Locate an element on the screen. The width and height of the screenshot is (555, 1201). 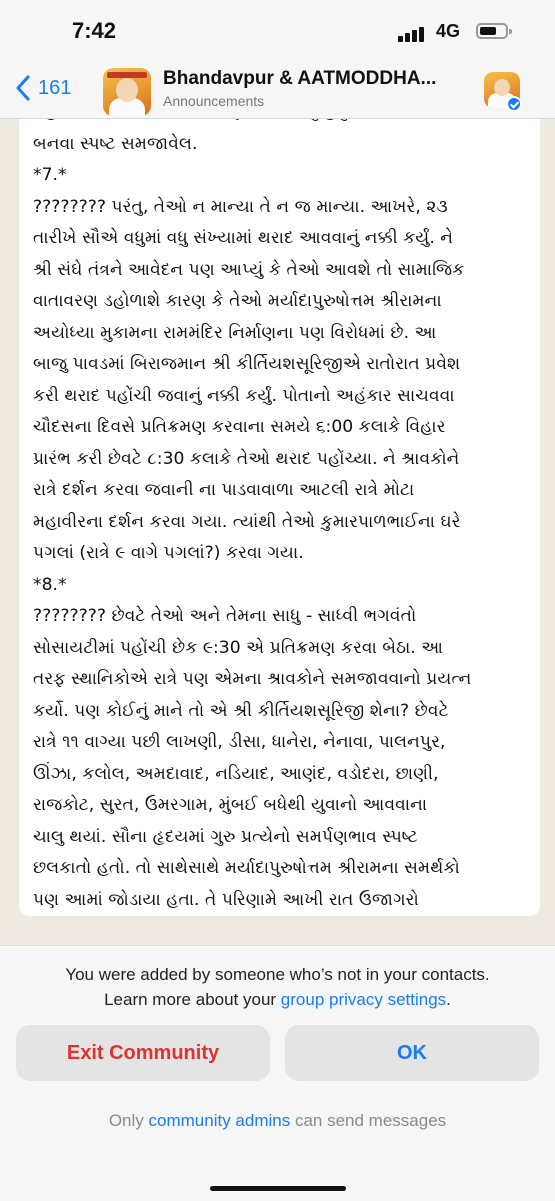
notice-prefix: Learn more about your is located at coordinates (192, 999).